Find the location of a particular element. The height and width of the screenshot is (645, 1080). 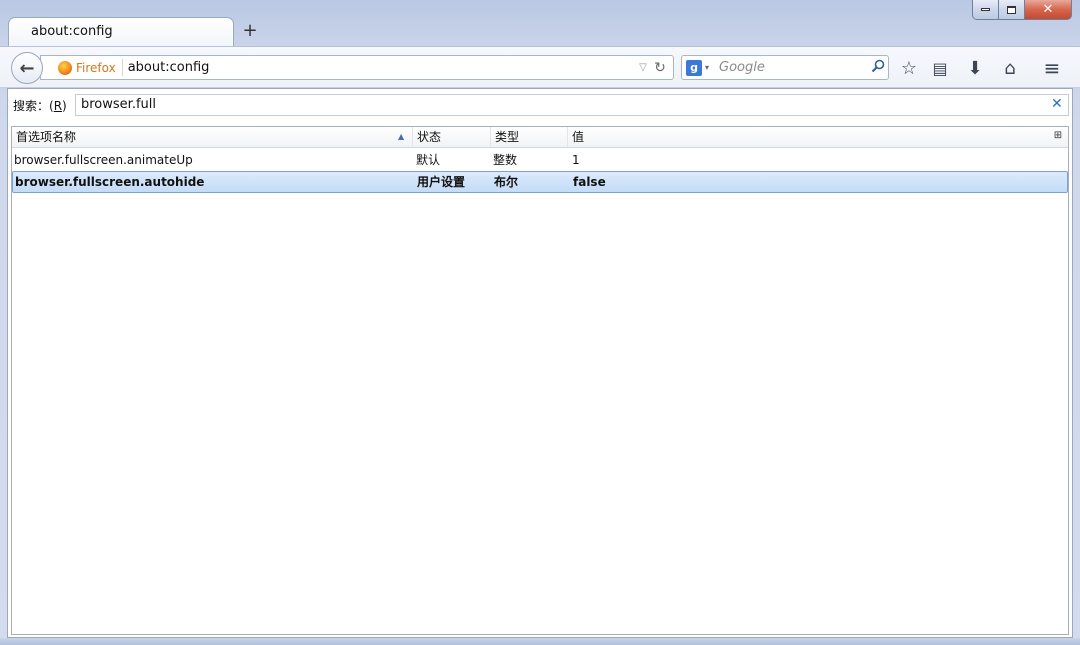

close-icon: ✕ is located at coordinates (1048, 9).